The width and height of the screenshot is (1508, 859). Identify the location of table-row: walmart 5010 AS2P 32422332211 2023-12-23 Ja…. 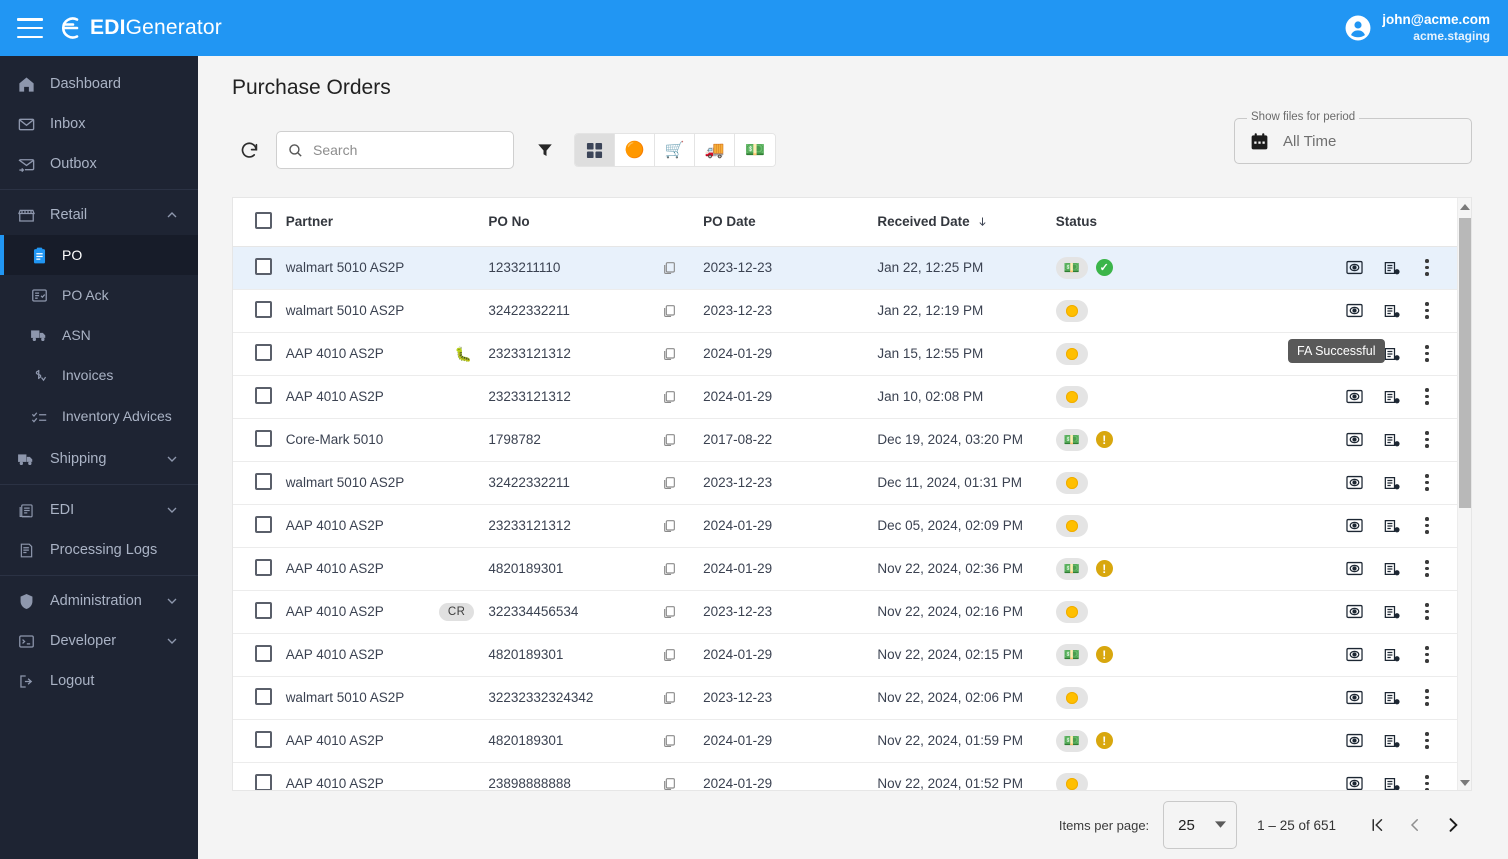
(845, 311).